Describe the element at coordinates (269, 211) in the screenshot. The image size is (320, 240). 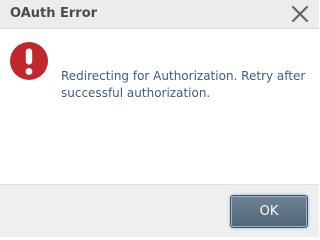
I see `ok-button: OK` at that location.